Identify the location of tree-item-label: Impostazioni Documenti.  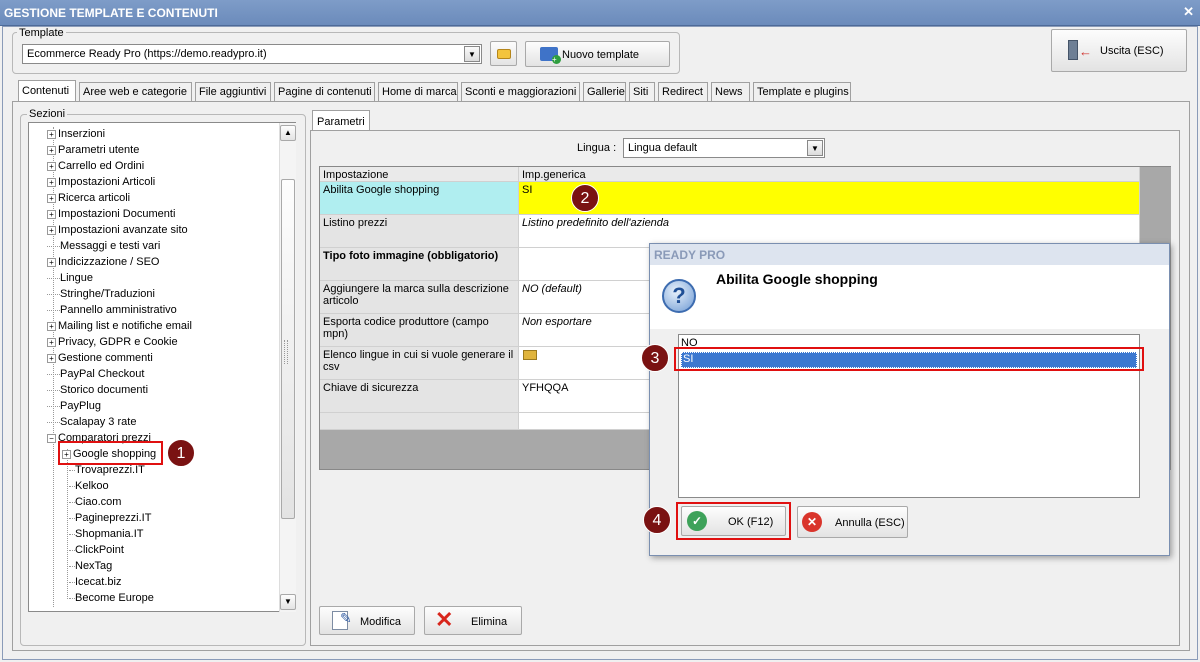
(117, 214).